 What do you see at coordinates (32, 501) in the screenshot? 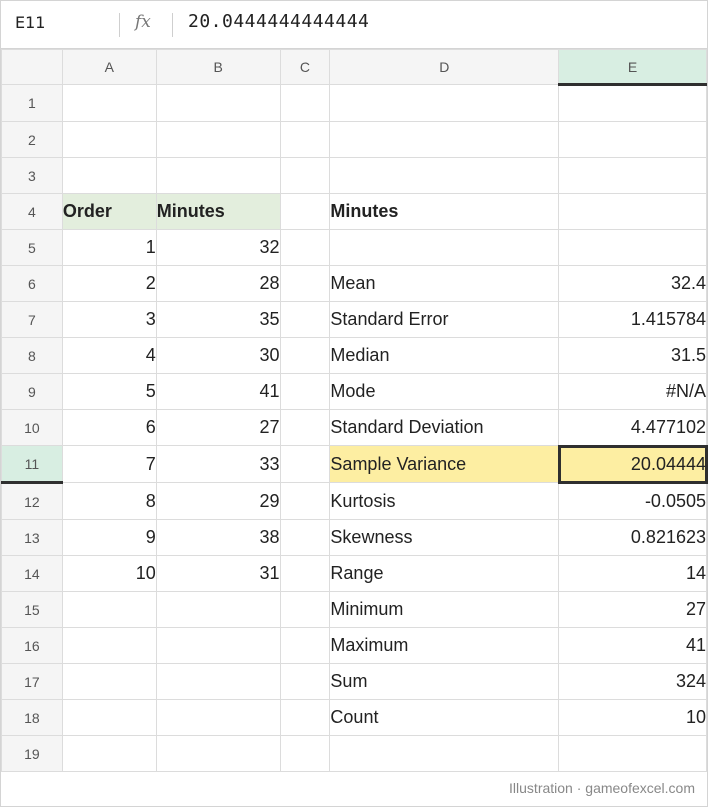
I see `row-header: 12` at bounding box center [32, 501].